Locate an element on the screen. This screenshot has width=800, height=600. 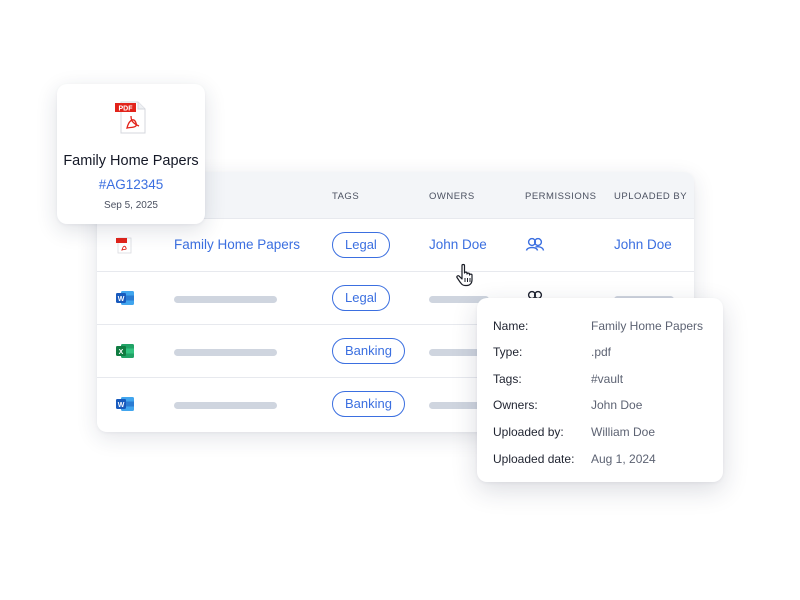
excel-file-icon: X is located at coordinates (125, 351).